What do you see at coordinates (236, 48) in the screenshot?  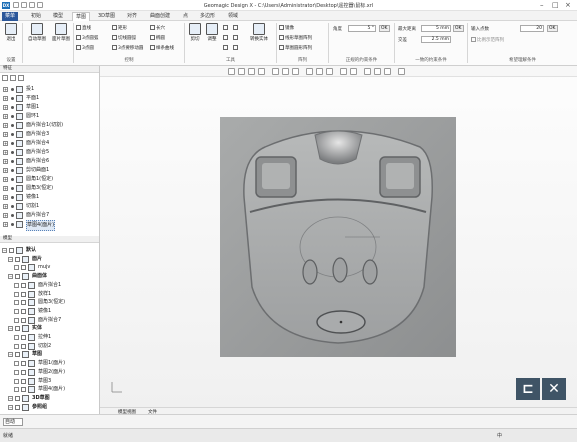 I see `convert-tool` at bounding box center [236, 48].